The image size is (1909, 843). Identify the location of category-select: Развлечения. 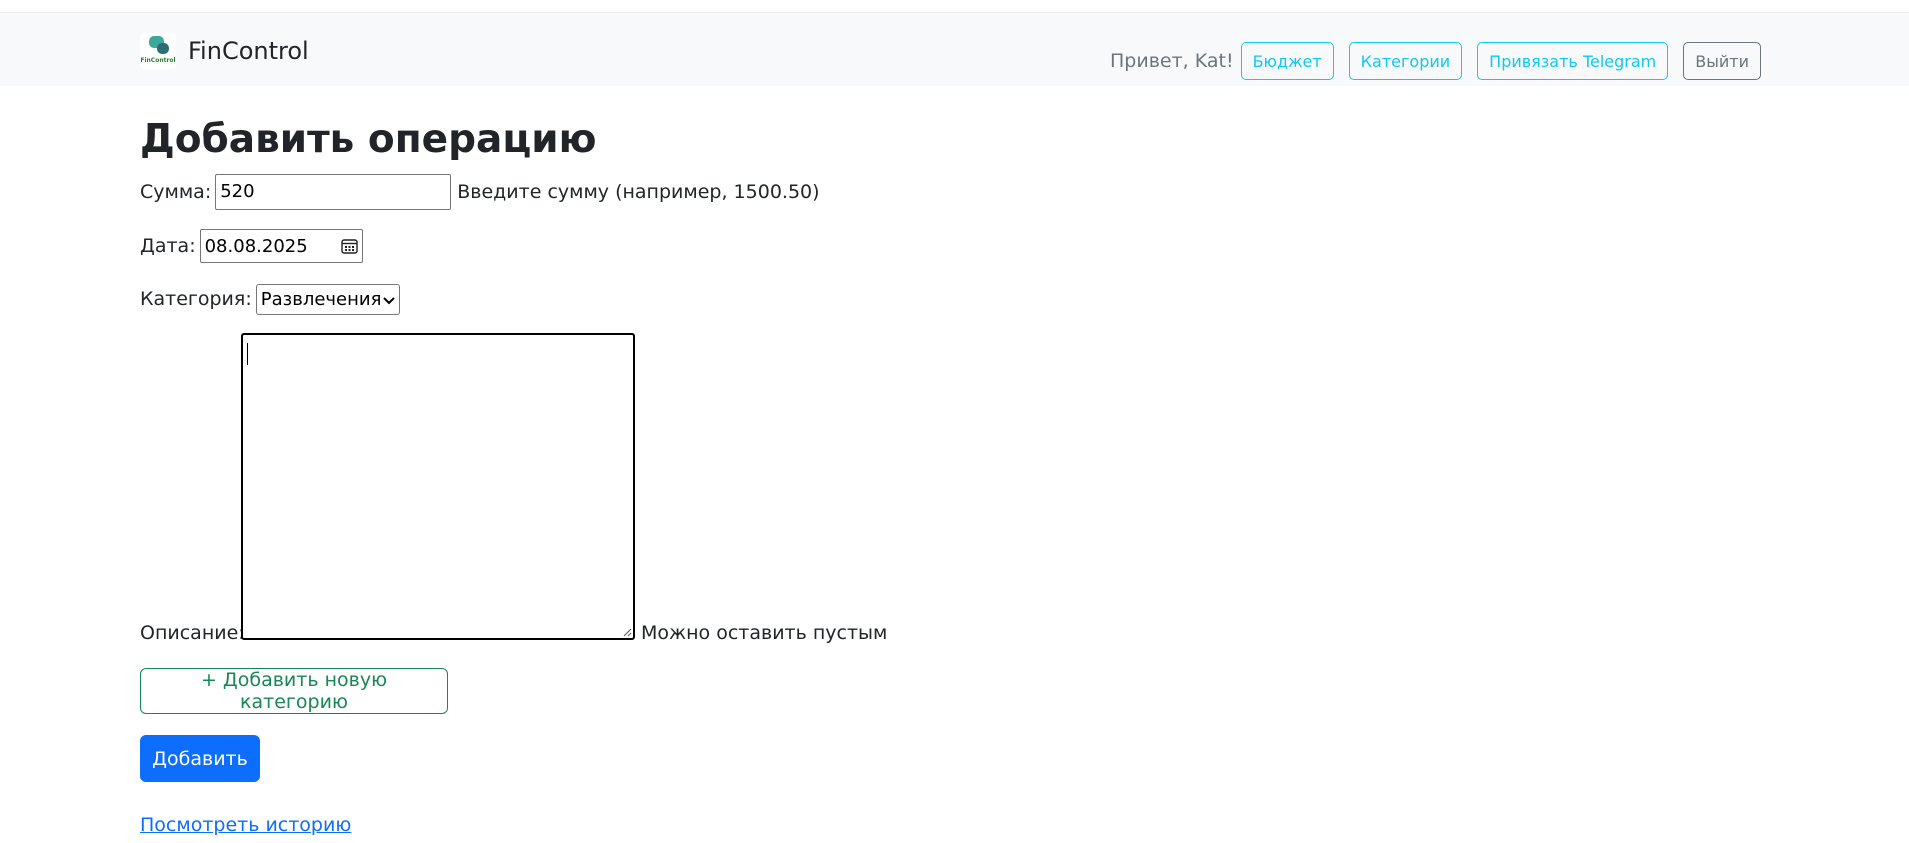
(327, 299).